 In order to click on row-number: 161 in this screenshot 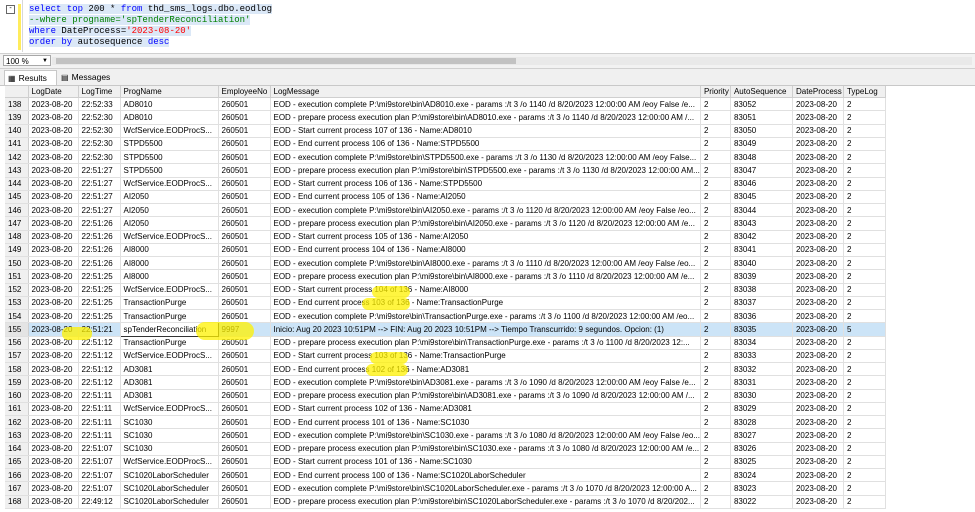, I will do `click(17, 409)`.